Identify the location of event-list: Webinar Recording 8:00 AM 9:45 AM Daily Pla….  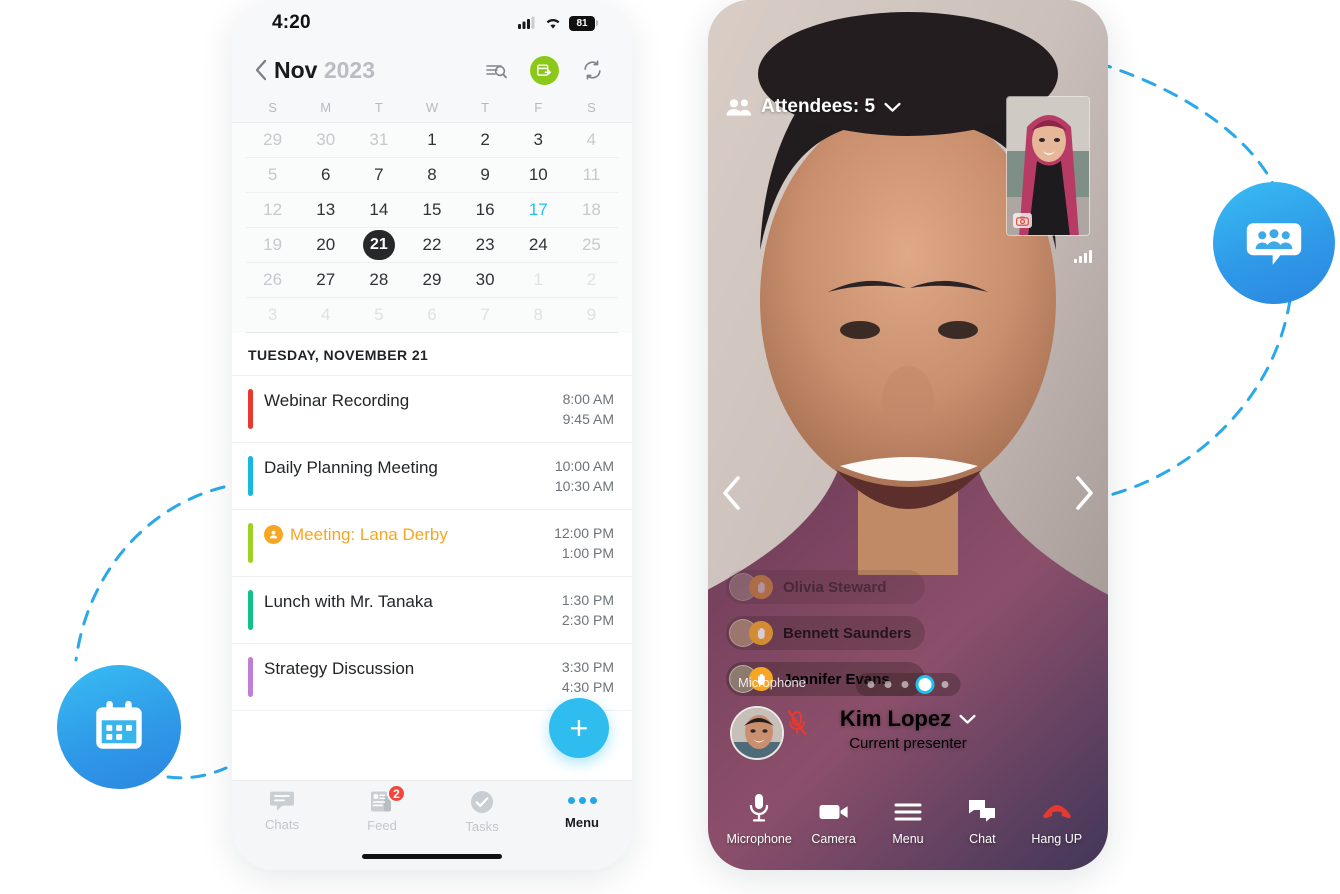
(432, 543).